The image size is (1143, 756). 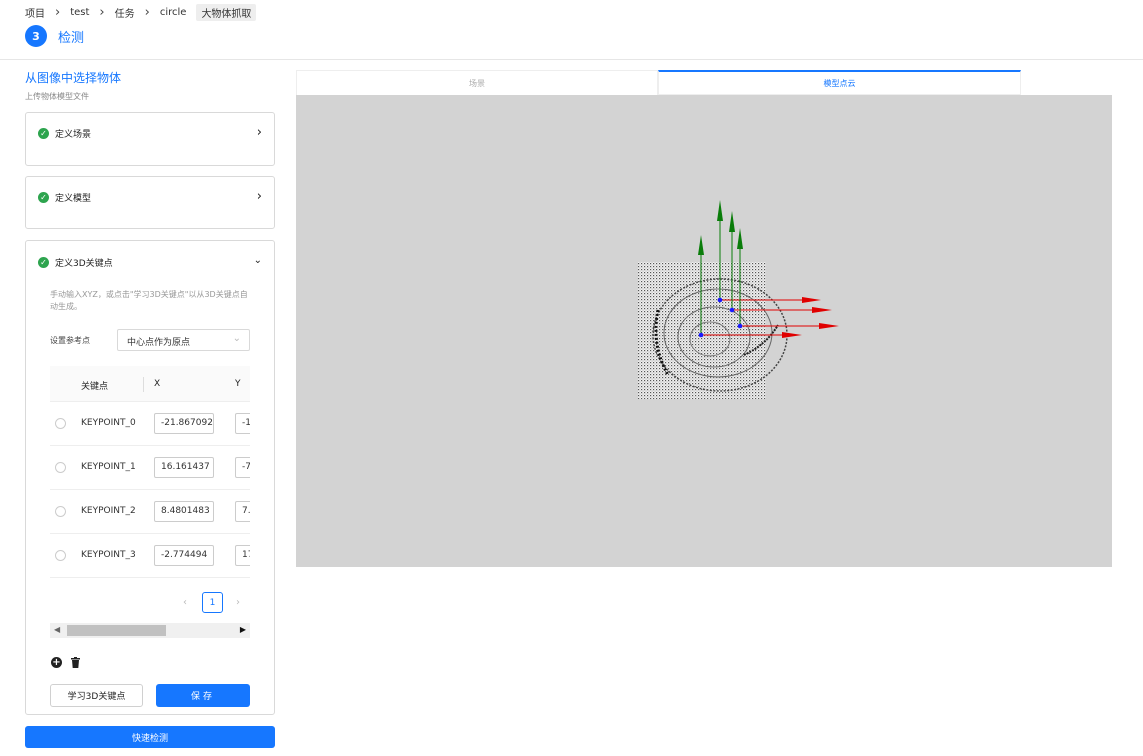 I want to click on view-tabs: 场景 模型点云, so click(x=704, y=82).